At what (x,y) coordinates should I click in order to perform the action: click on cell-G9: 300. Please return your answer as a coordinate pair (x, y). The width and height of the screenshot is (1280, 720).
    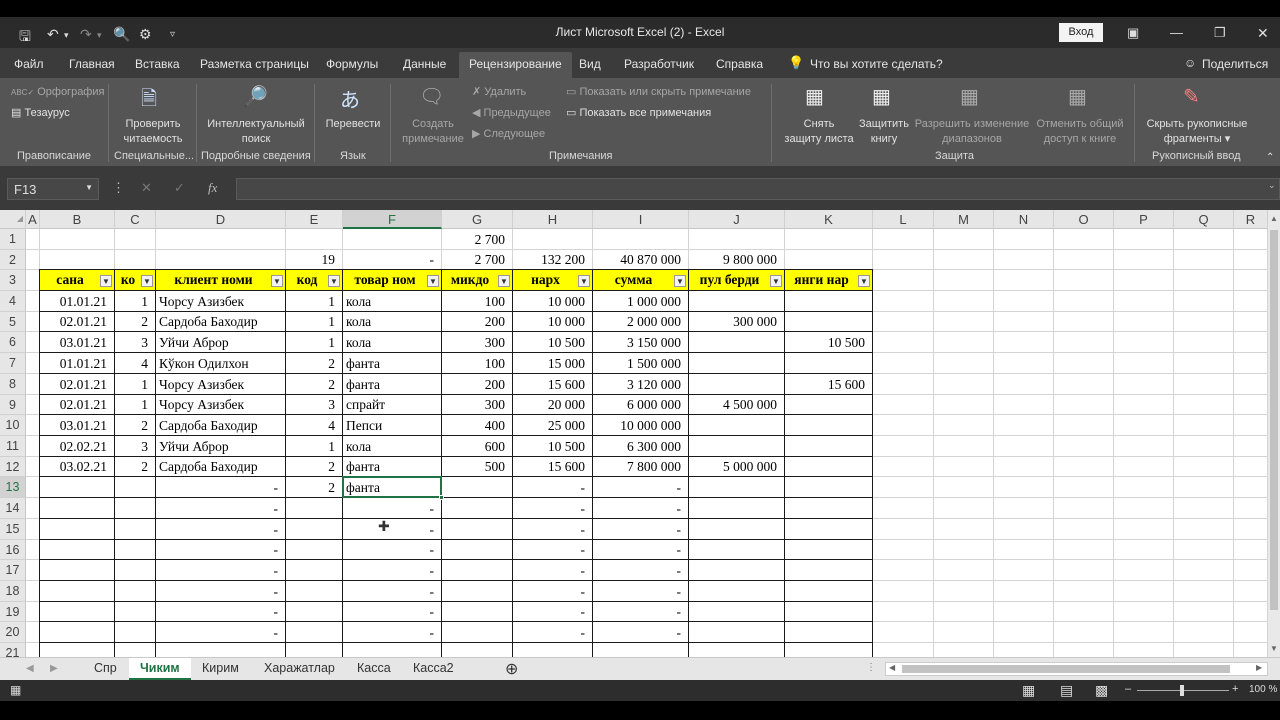
    Looking at the image, I should click on (477, 405).